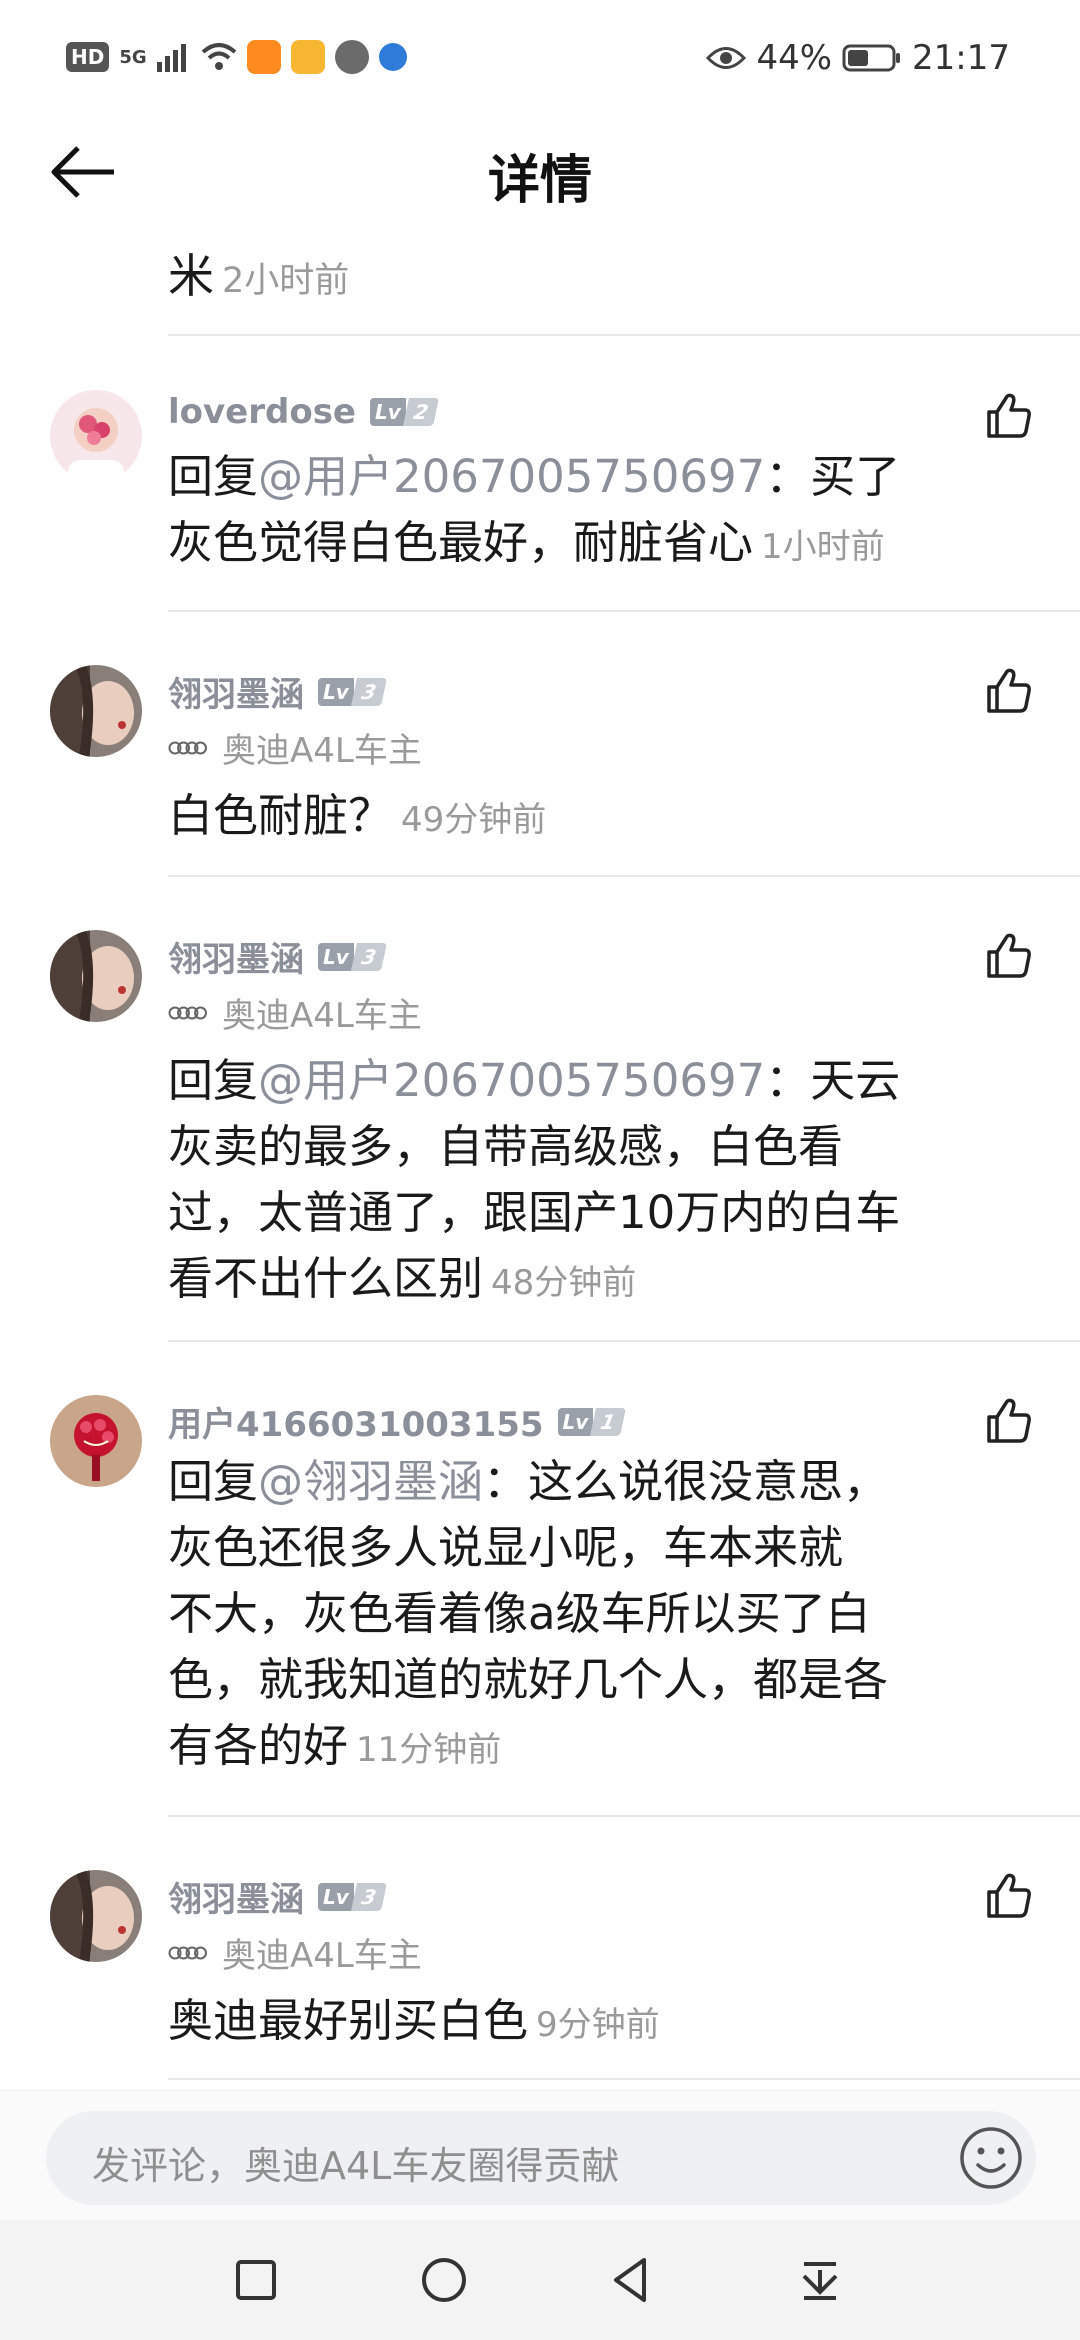 This screenshot has width=1080, height=2340. Describe the element at coordinates (823, 547) in the screenshot. I see `comment-time: 1小时前` at that location.